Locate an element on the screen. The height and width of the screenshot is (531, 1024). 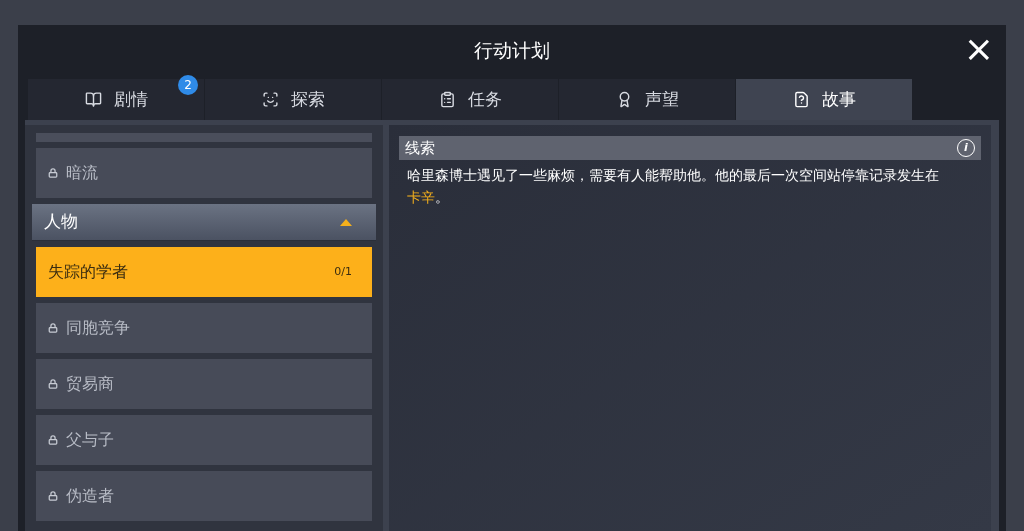
close-button: × is located at coordinates (978, 49).